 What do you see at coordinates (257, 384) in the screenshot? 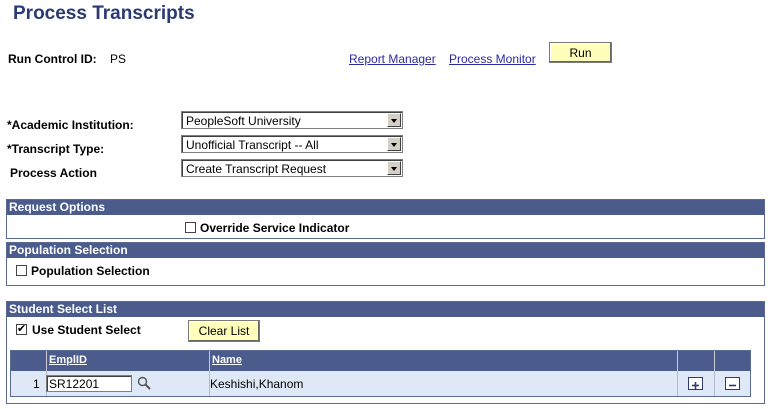
I see `student-name: Keshishi,Khanom` at bounding box center [257, 384].